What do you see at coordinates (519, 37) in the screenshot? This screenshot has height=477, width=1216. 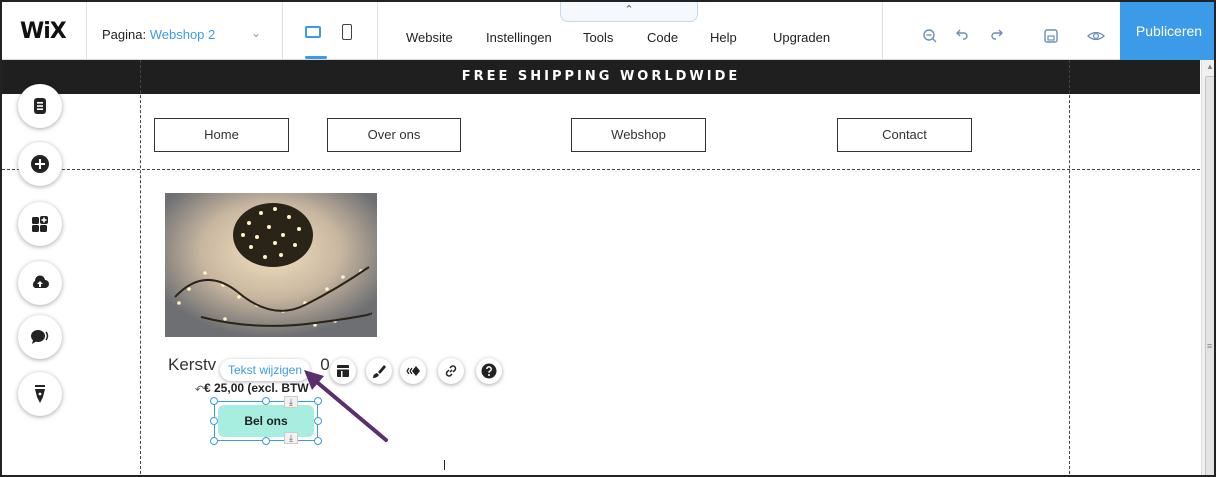 I see `menu-instellingen: Instellingen` at bounding box center [519, 37].